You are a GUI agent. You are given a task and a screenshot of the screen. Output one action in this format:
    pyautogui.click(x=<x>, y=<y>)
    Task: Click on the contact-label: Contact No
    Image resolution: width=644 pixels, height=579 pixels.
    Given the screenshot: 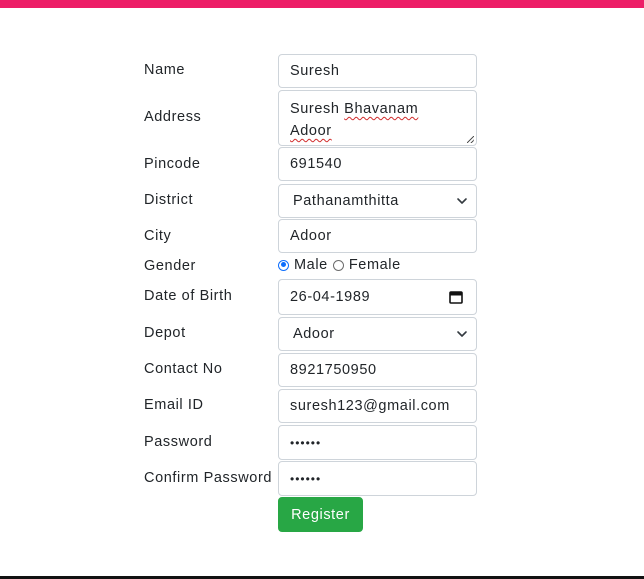 What is the action you would take?
    pyautogui.click(x=183, y=369)
    